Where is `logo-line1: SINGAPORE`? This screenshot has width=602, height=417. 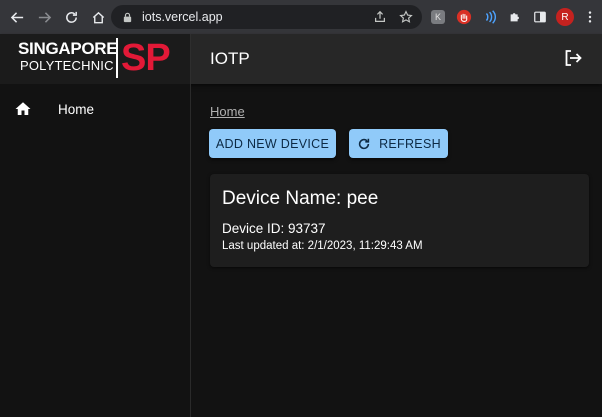 logo-line1: SINGAPORE is located at coordinates (68, 48).